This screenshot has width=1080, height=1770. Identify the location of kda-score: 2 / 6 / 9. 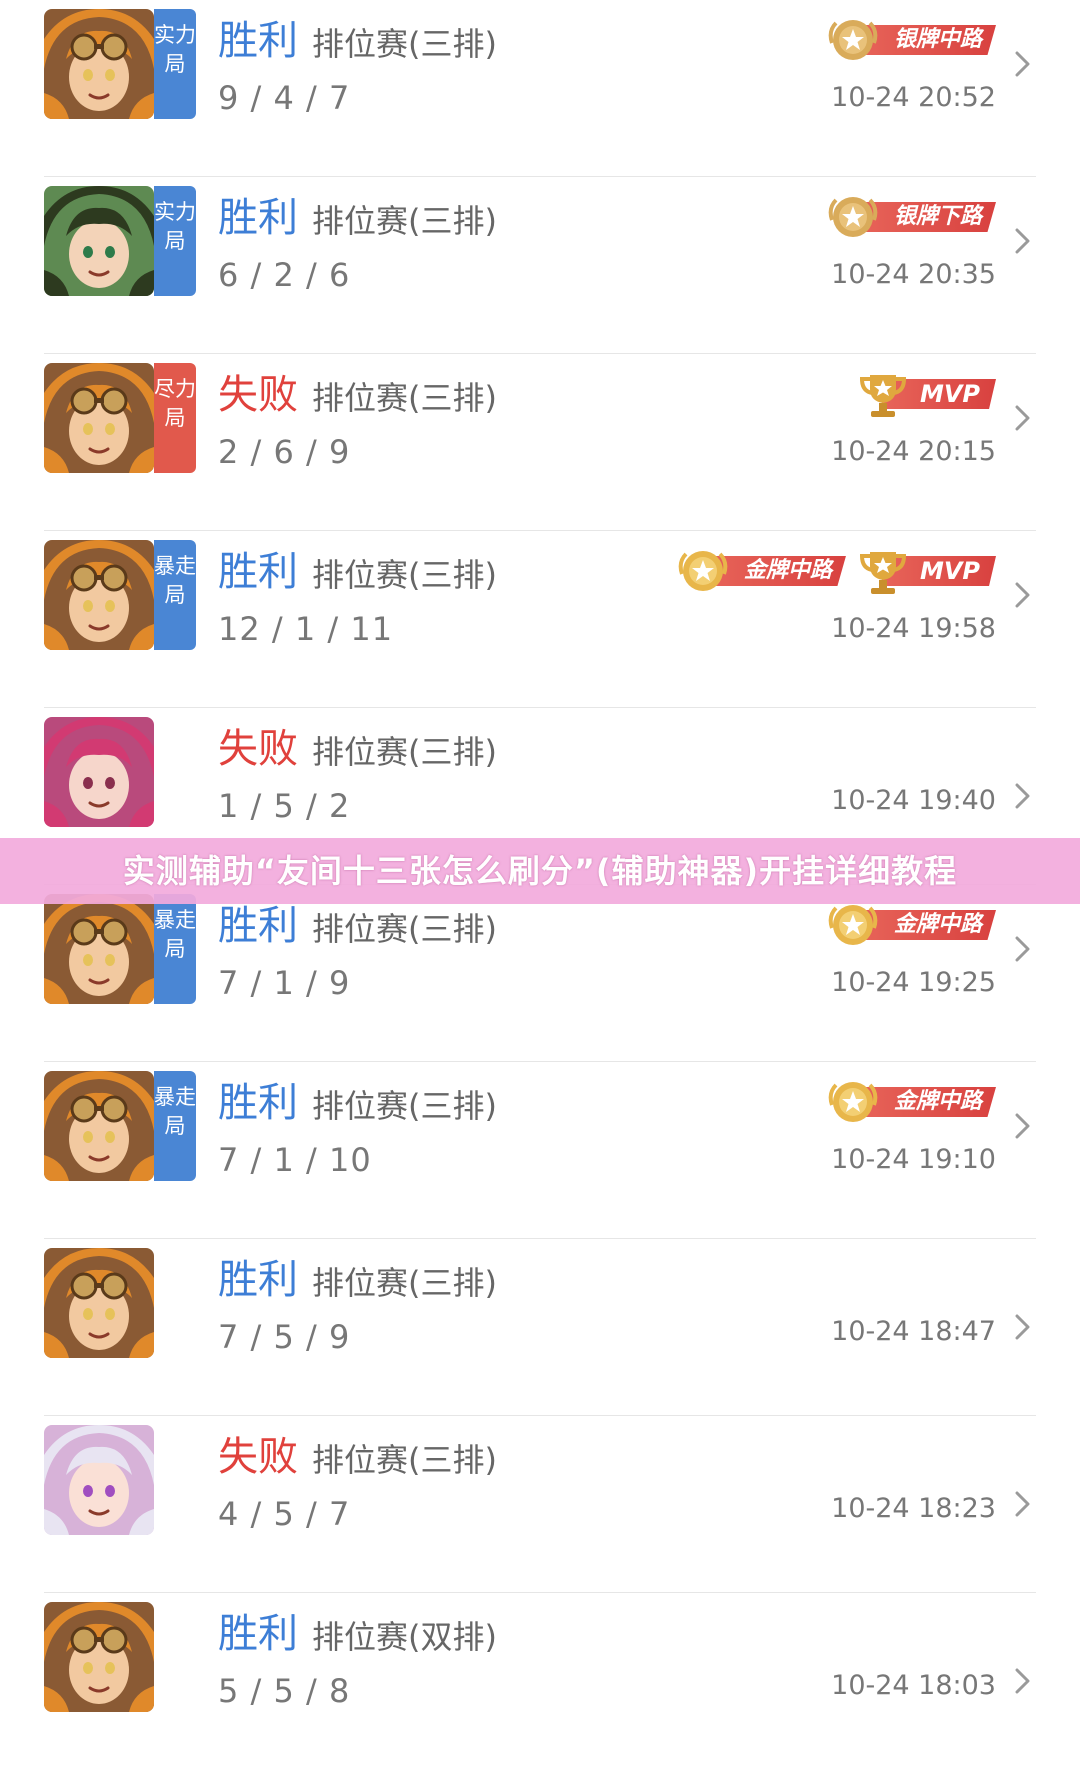
(284, 452).